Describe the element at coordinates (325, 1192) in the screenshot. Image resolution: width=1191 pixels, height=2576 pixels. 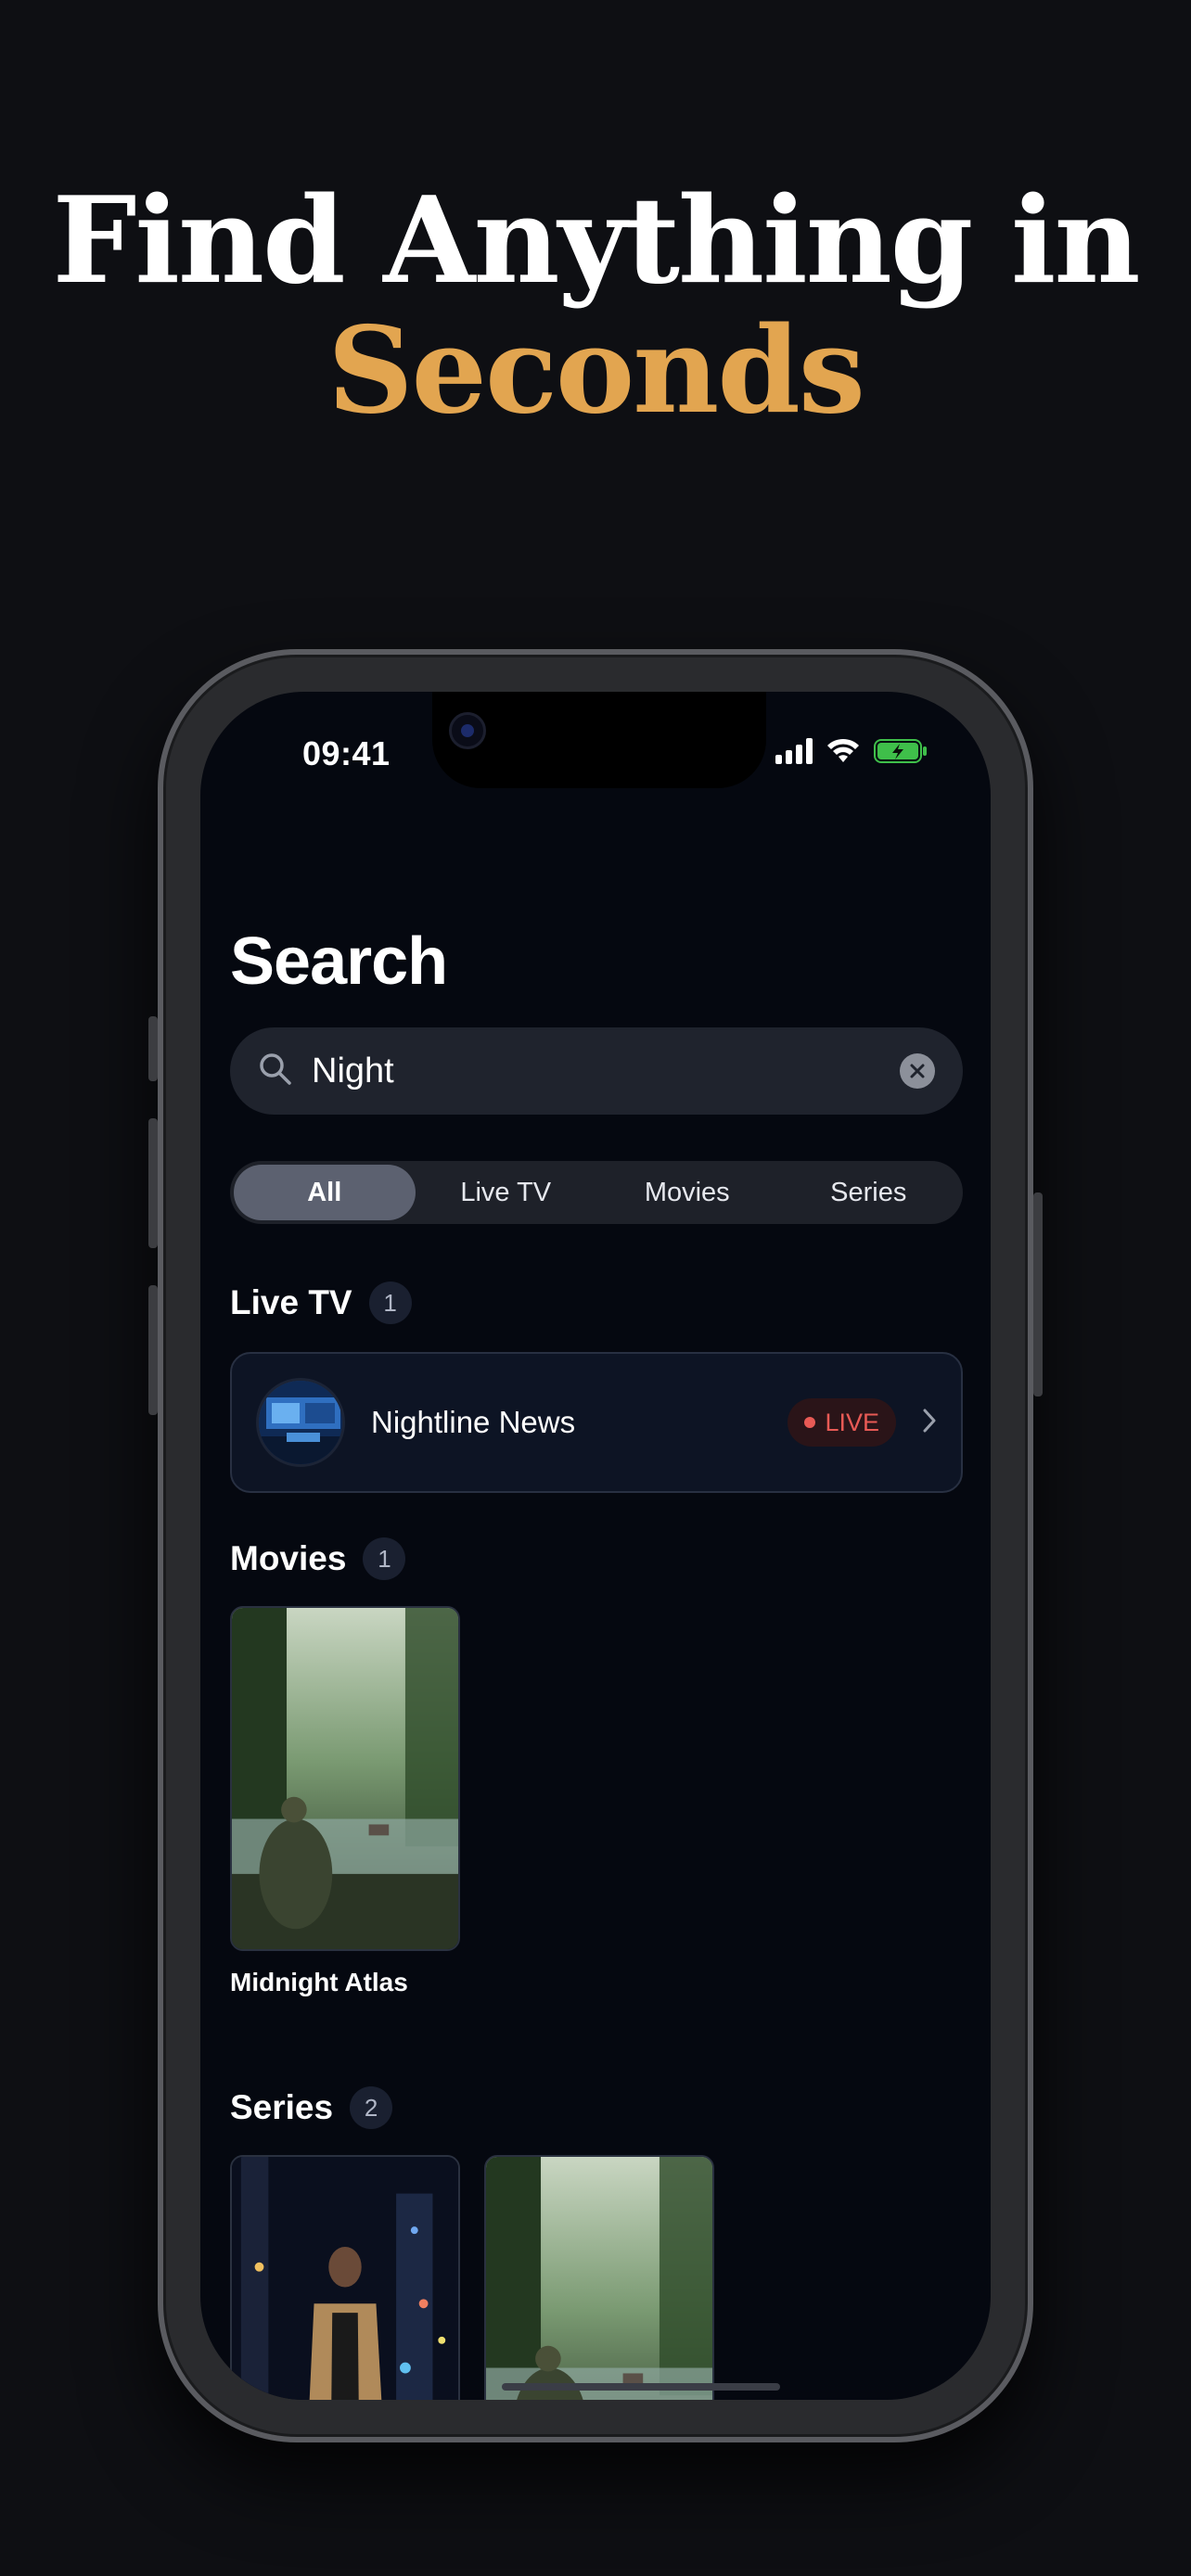
I see `segment-all: All` at that location.